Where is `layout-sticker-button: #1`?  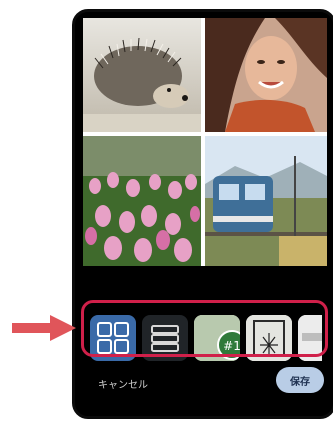 layout-sticker-button: #1 is located at coordinates (217, 338).